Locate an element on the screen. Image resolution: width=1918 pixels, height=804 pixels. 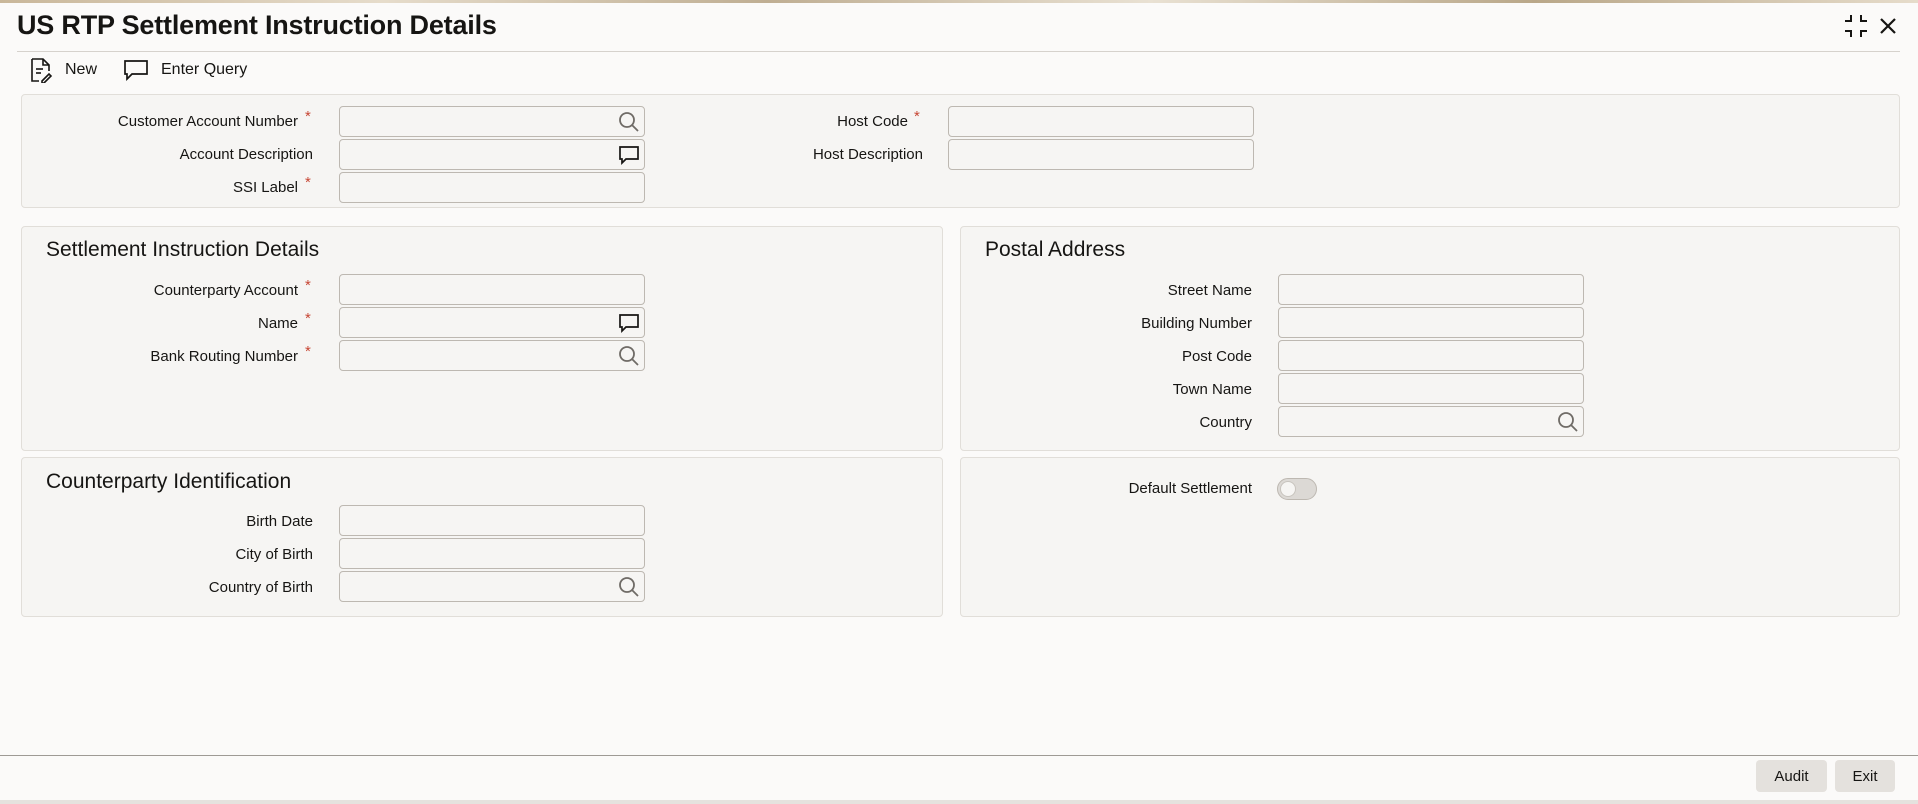
country-of-birth-input is located at coordinates (492, 586).